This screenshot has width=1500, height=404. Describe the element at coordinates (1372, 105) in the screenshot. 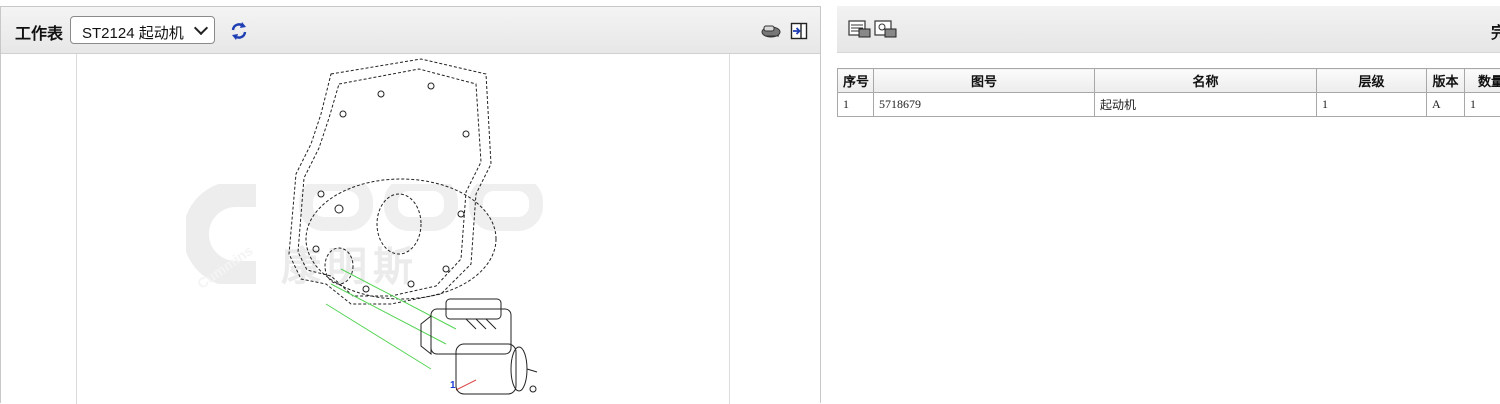

I see `cell-level: 1` at that location.